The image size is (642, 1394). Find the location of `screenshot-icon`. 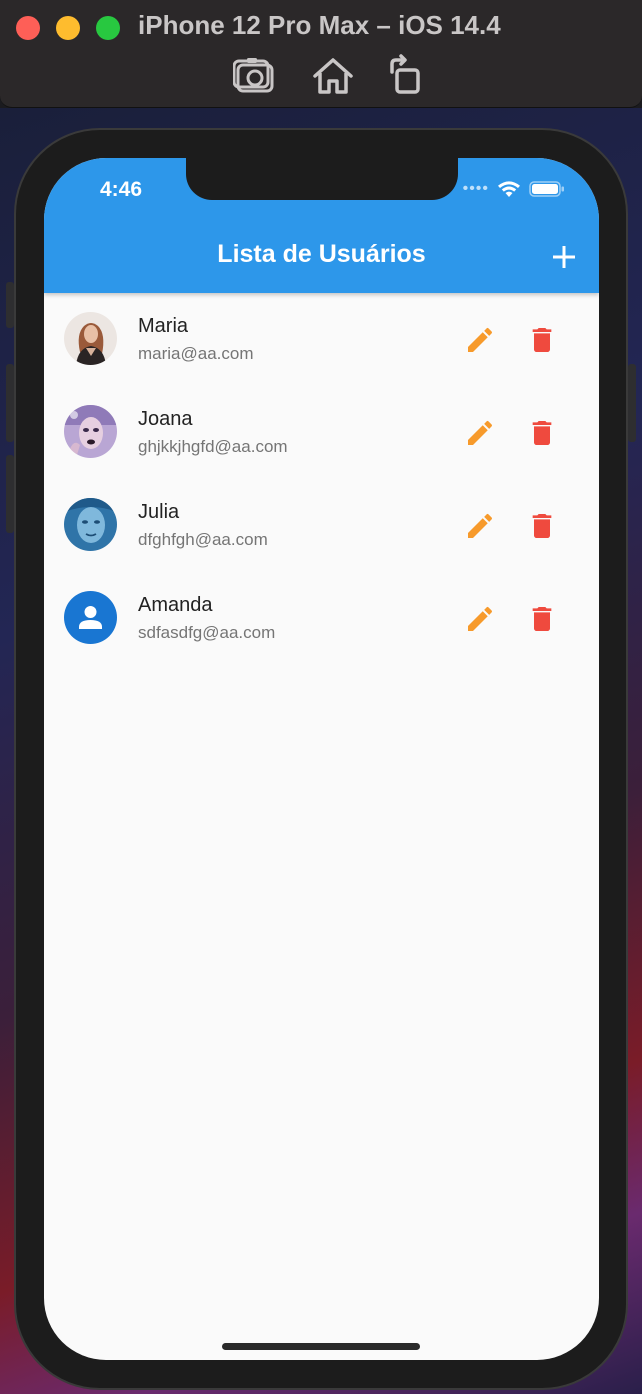

screenshot-icon is located at coordinates (254, 76).